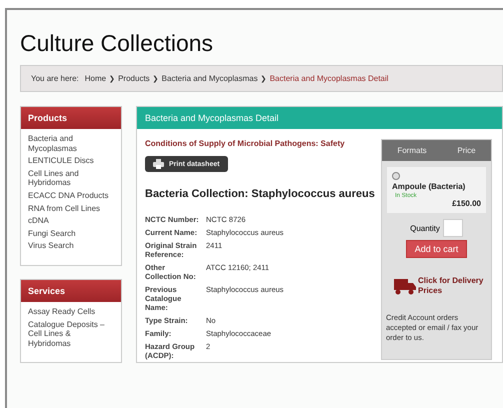 This screenshot has width=503, height=408. What do you see at coordinates (71, 334) in the screenshot?
I see `sidebar-link: Catalogue Deposits – Cell Lines & Hybridomas` at bounding box center [71, 334].